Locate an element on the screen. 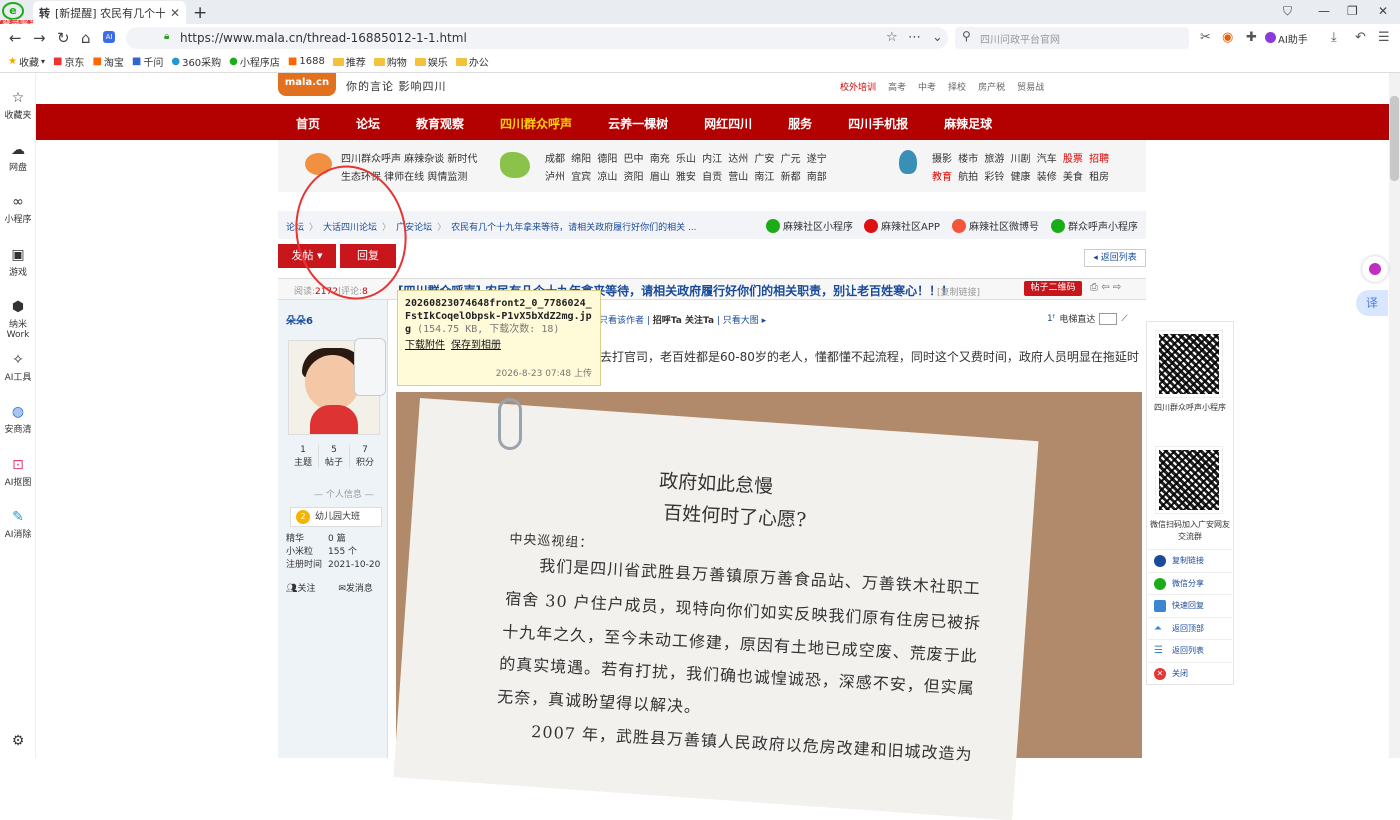  category-links-2: 教育 航拍 彩铃 健康 装修 美食 租房 is located at coordinates (1020, 175).